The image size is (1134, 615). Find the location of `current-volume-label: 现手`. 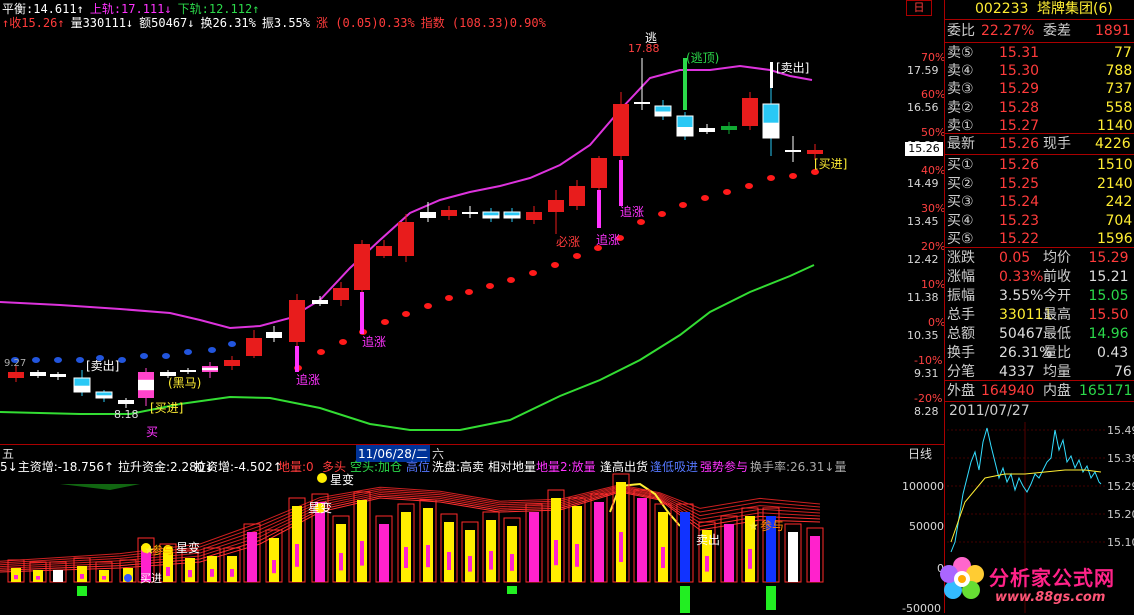

current-volume-label: 现手 is located at coordinates (1057, 144).